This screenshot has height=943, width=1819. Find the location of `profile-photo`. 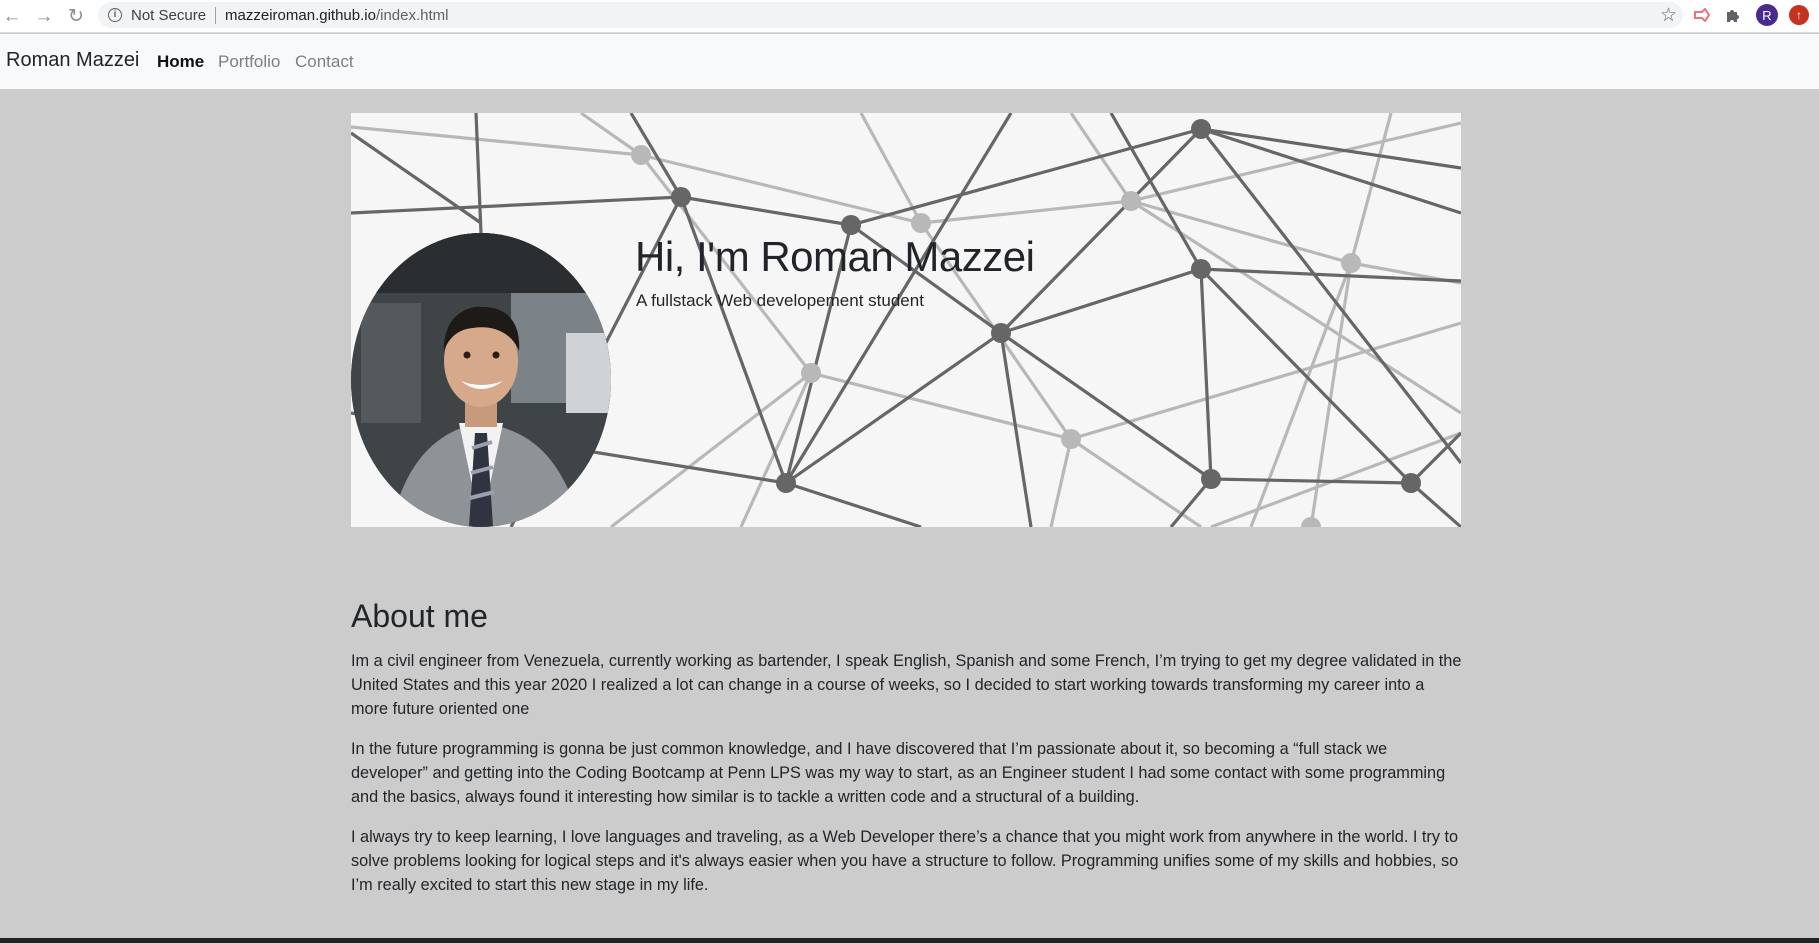

profile-photo is located at coordinates (481, 380).